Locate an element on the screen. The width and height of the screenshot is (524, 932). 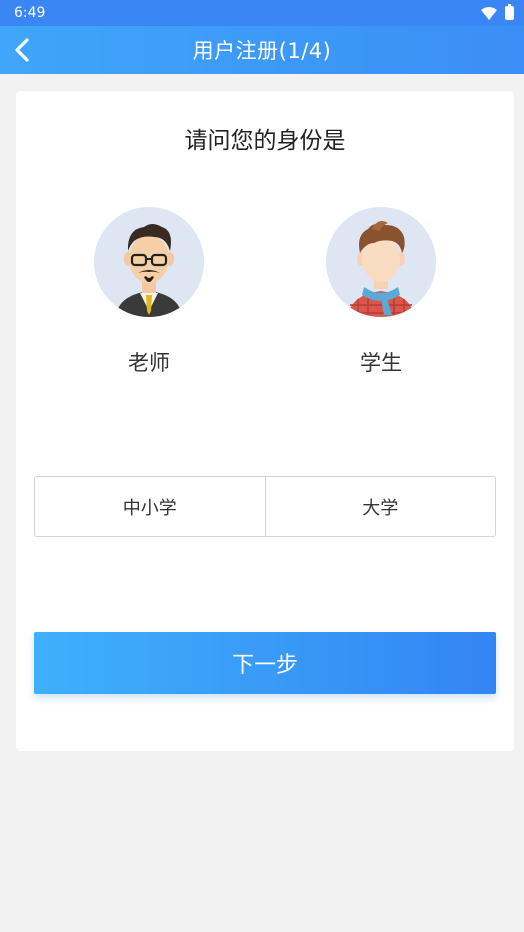
page-title: 用户注册(1/4) is located at coordinates (262, 51).